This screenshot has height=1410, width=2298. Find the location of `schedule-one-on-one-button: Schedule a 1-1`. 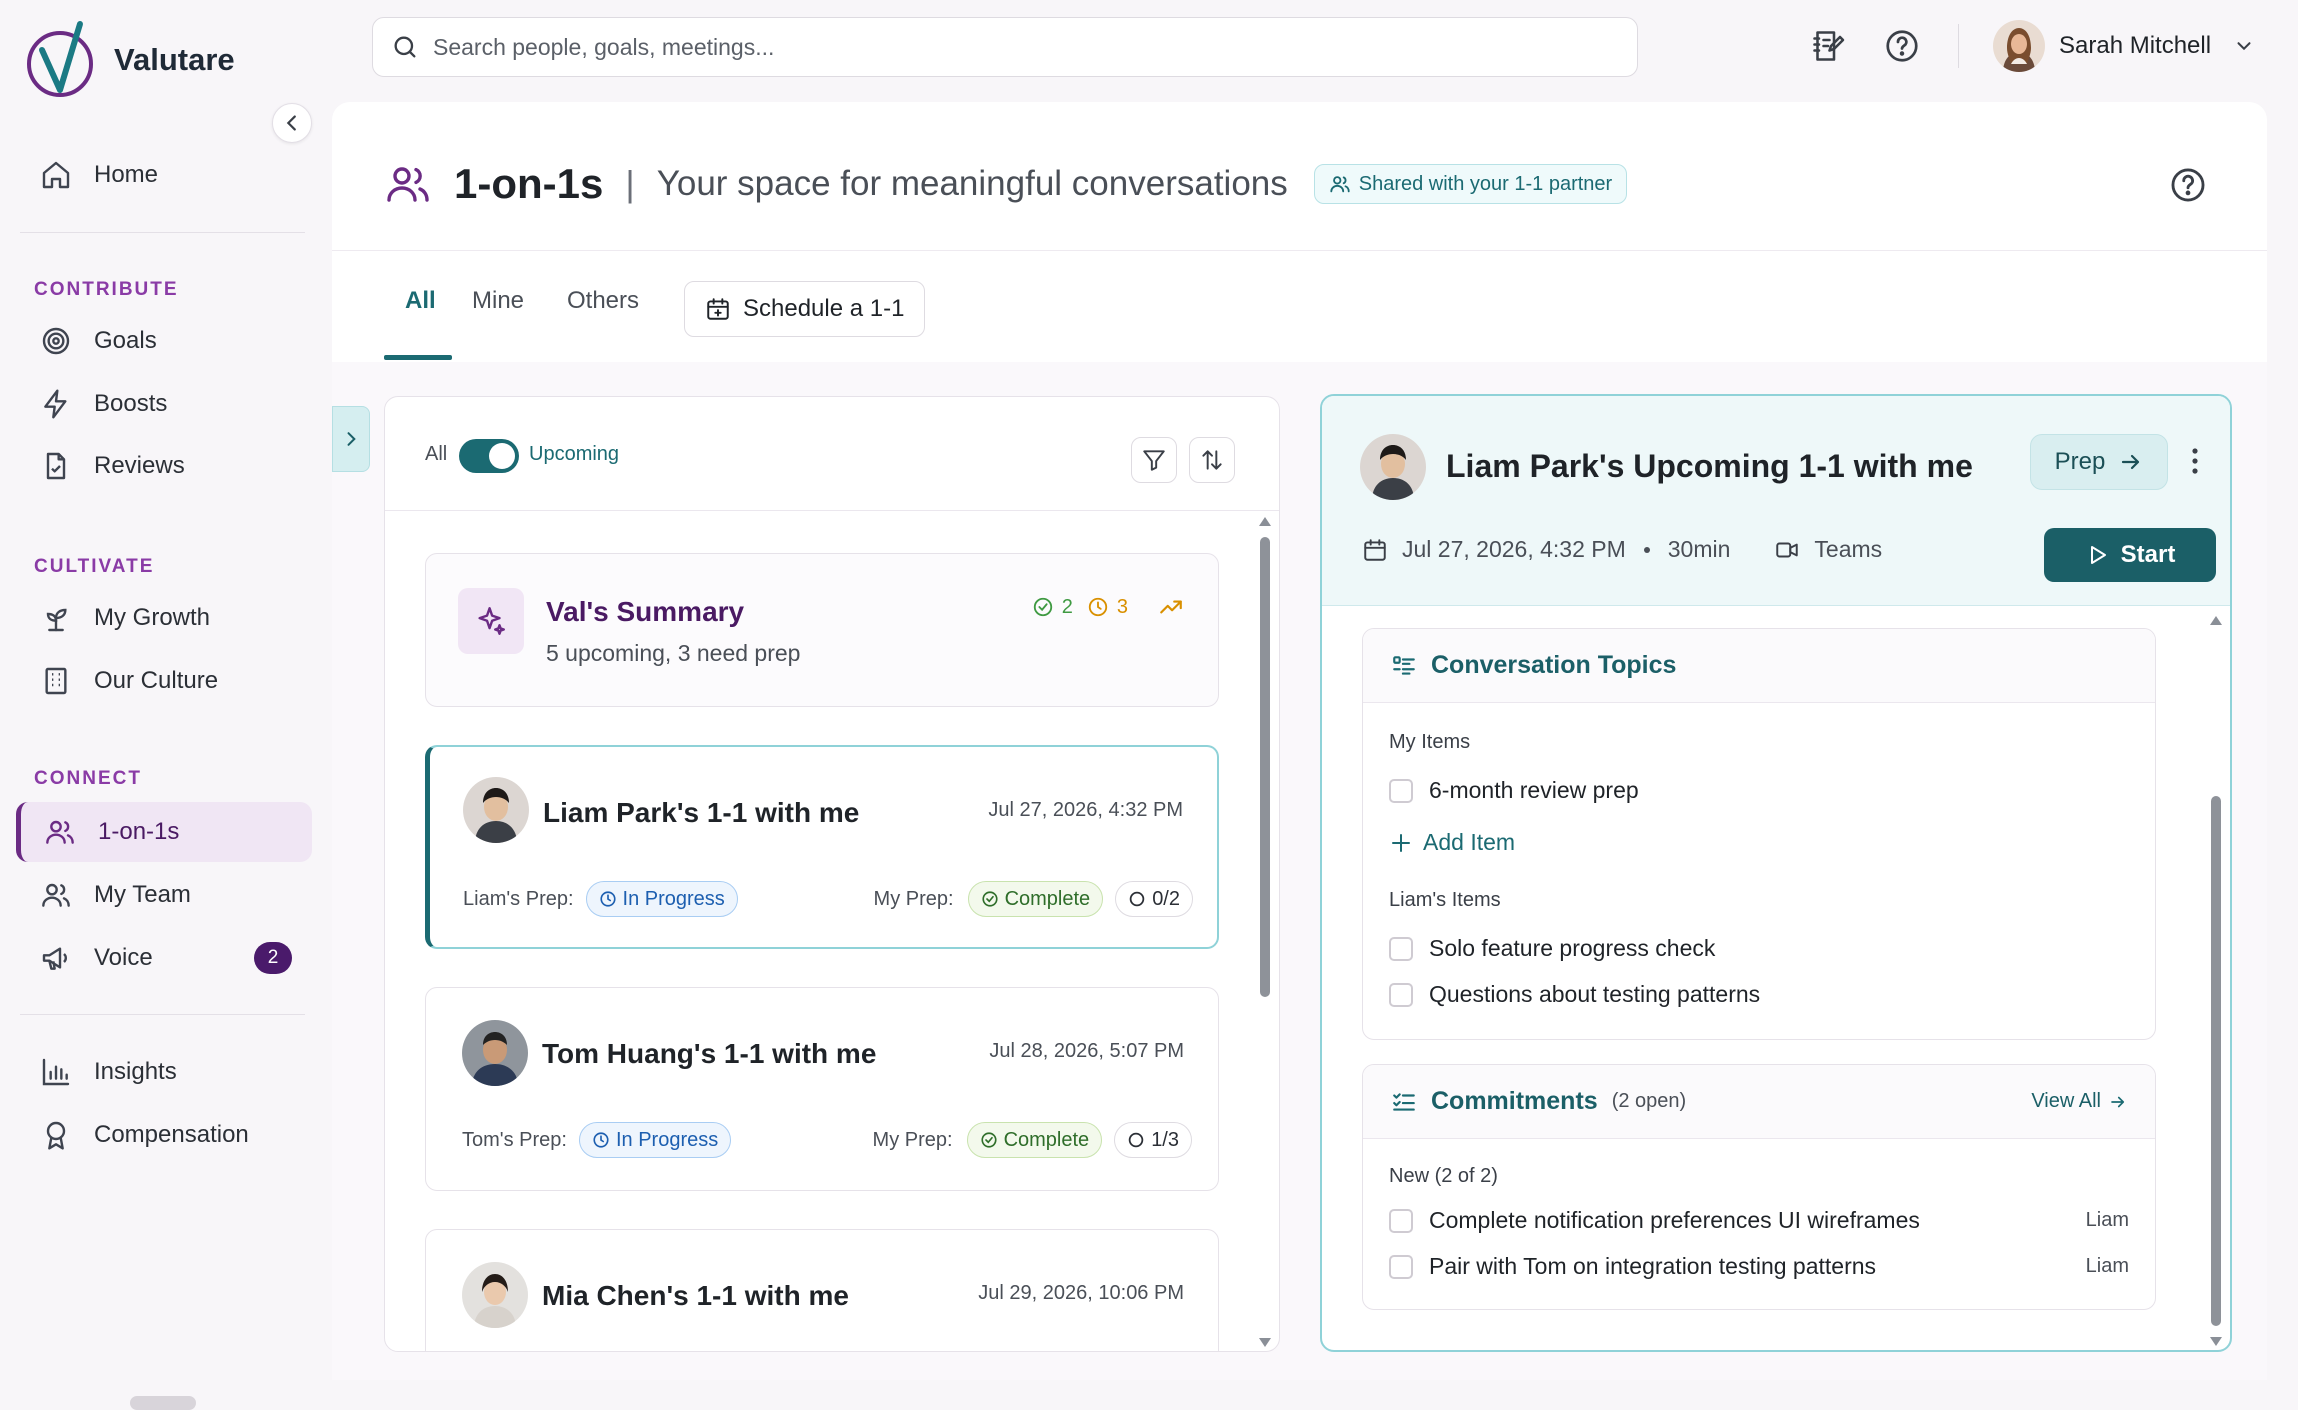

schedule-one-on-one-button: Schedule a 1-1 is located at coordinates (805, 309).